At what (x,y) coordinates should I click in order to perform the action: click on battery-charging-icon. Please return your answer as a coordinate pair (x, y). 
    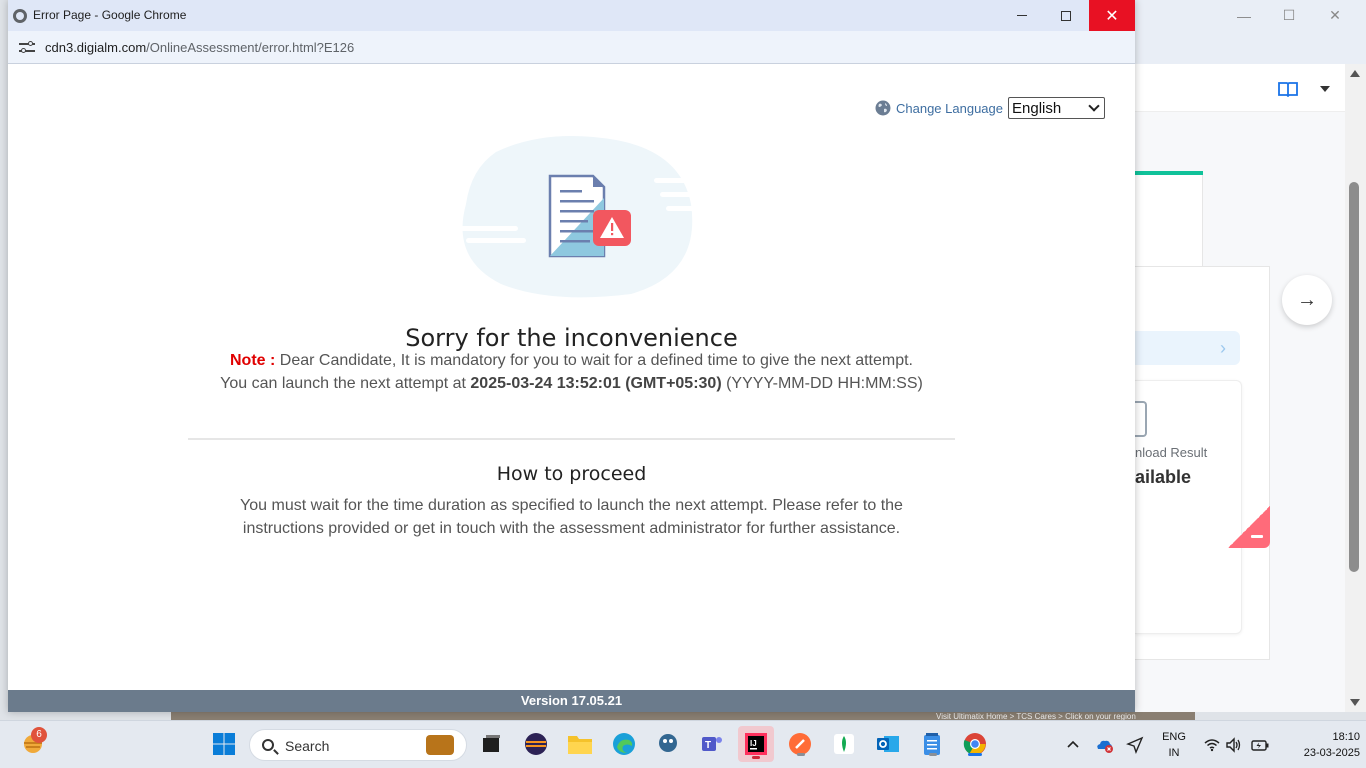
    Looking at the image, I should click on (1260, 745).